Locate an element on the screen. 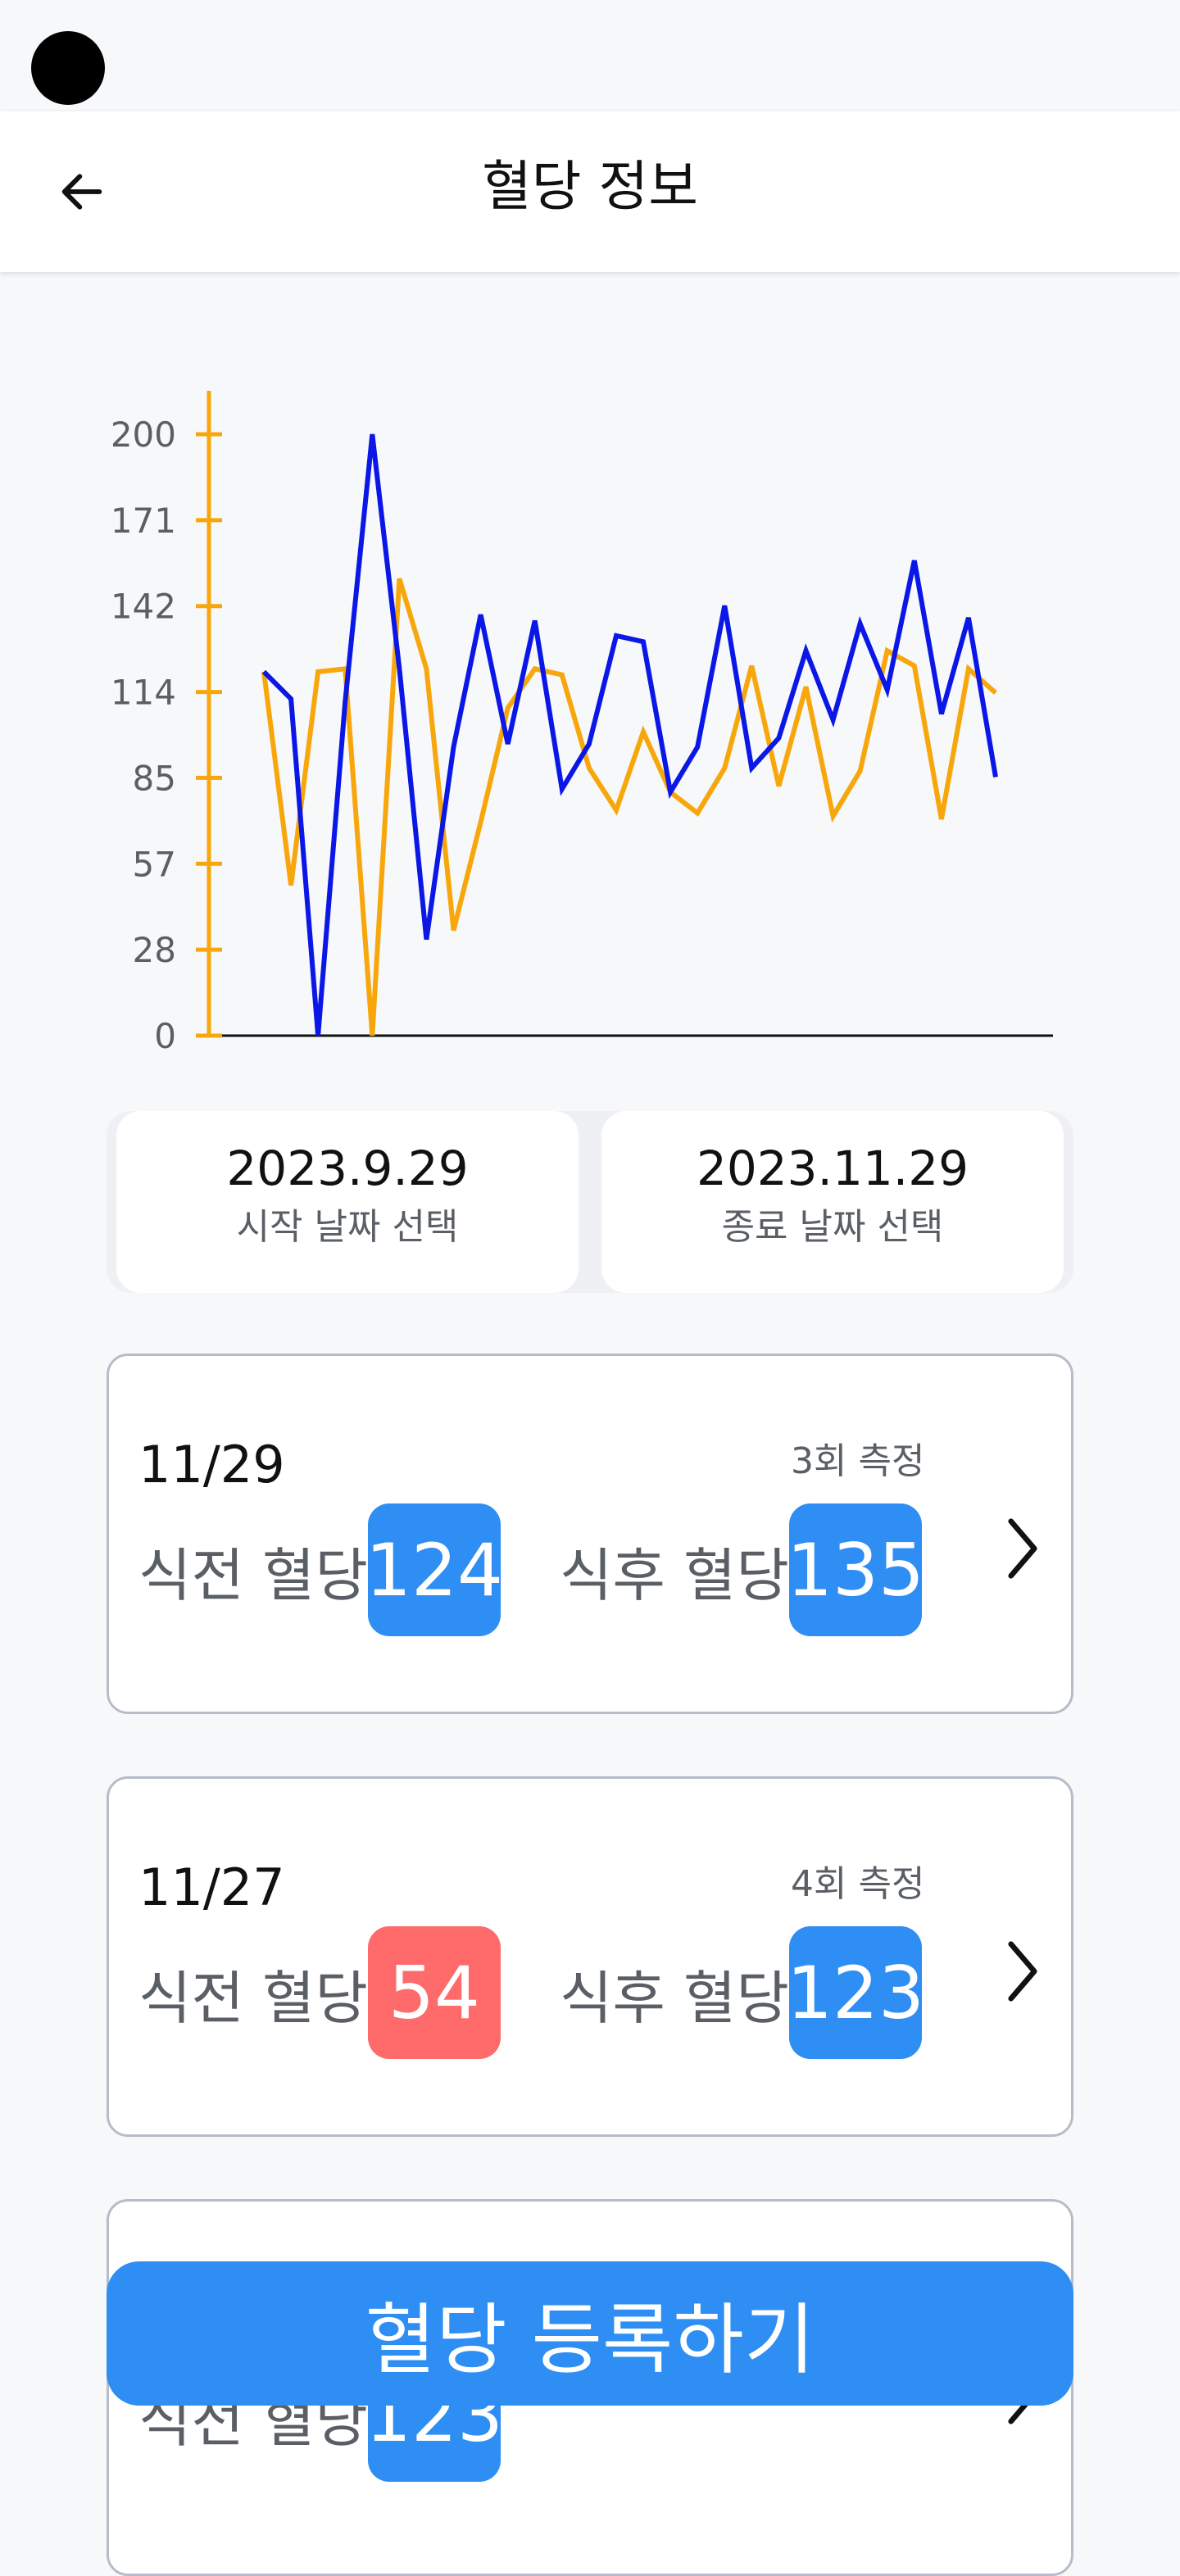 The height and width of the screenshot is (2576, 1180). end-date-button: 2023.11.29 종료 날짜 선택 is located at coordinates (832, 1202).